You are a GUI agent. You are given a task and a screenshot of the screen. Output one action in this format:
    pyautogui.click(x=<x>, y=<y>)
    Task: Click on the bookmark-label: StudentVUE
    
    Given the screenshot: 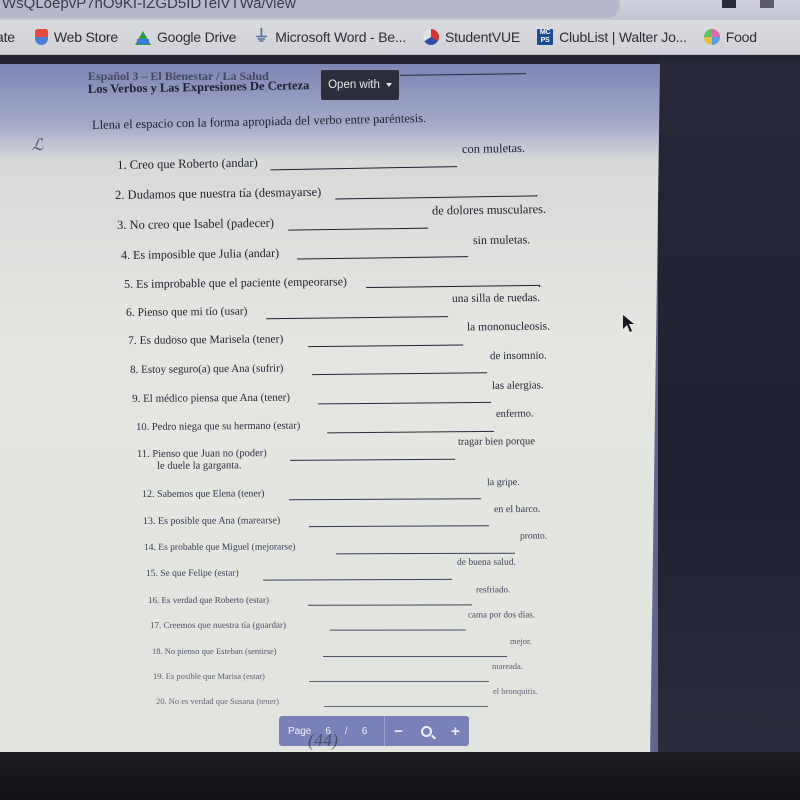 What is the action you would take?
    pyautogui.click(x=483, y=37)
    